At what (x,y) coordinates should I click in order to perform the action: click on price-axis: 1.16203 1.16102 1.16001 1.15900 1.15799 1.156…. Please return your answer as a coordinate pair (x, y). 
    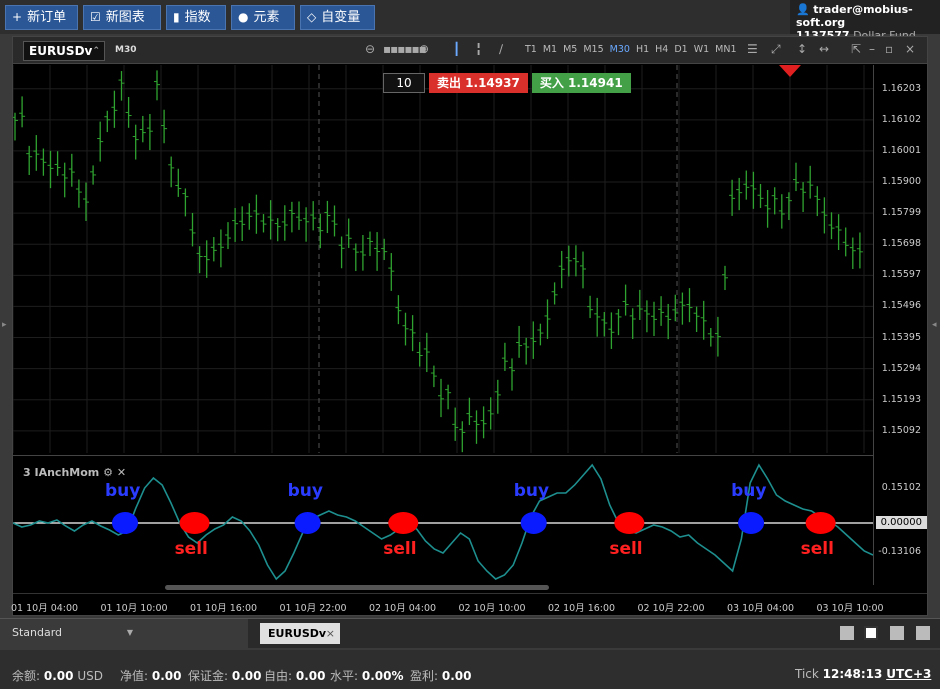
    Looking at the image, I should click on (900, 325).